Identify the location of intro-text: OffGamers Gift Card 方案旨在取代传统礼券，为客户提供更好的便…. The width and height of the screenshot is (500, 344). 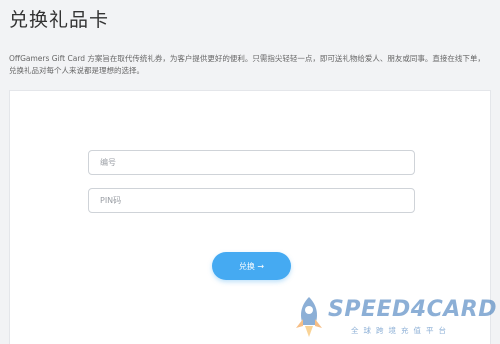
(247, 64).